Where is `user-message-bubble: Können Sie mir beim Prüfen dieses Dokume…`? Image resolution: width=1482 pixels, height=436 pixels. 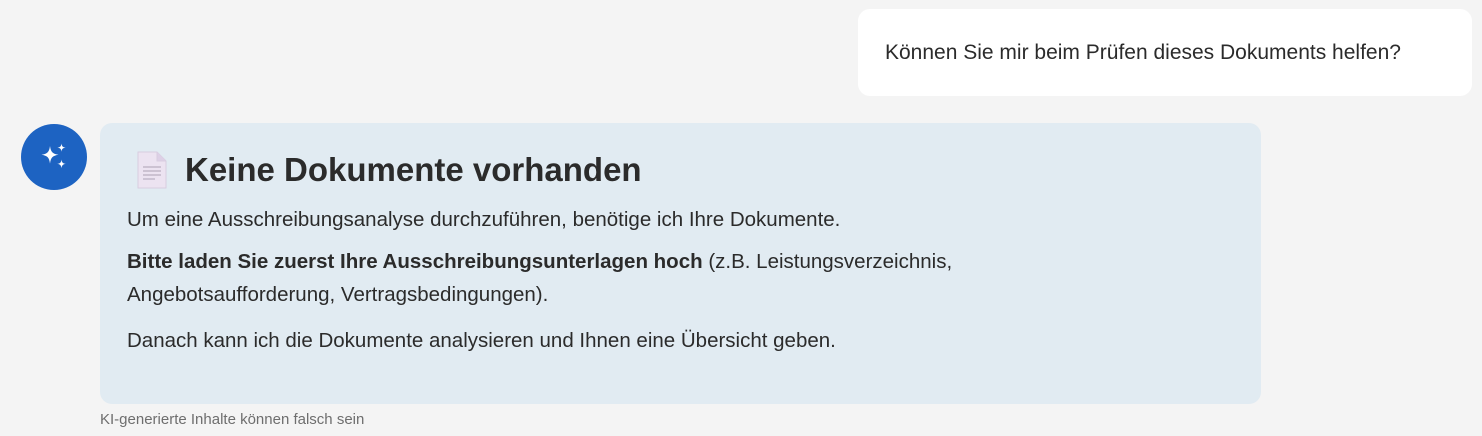
user-message-bubble: Können Sie mir beim Prüfen dieses Dokume… is located at coordinates (1165, 52).